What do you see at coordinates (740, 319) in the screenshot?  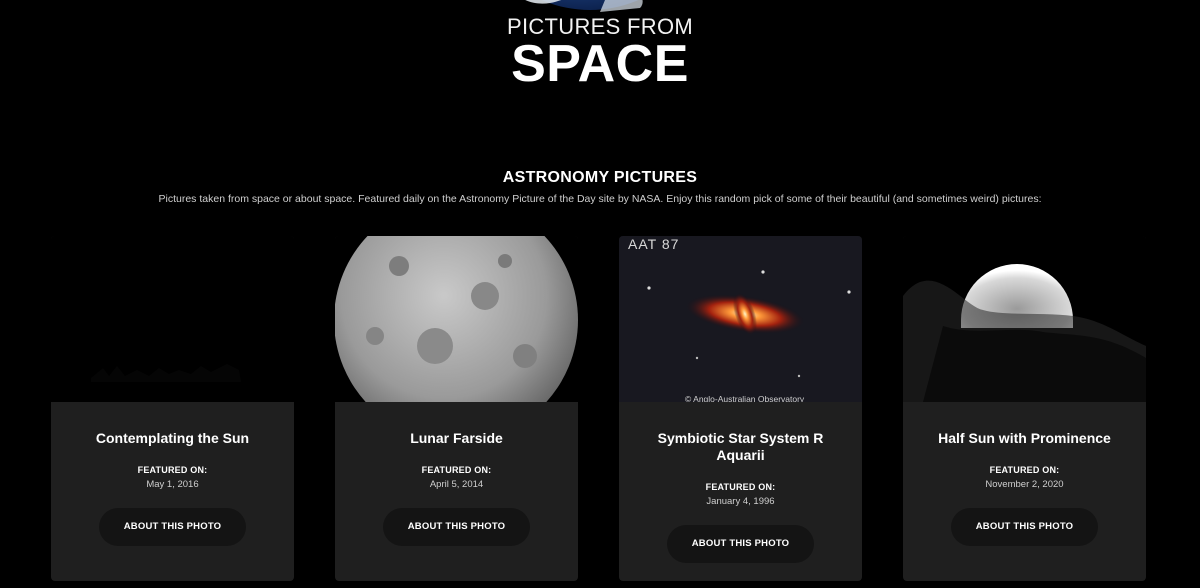 I see `card-photo: AAT 87 © Anglo-Australian Observatory` at bounding box center [740, 319].